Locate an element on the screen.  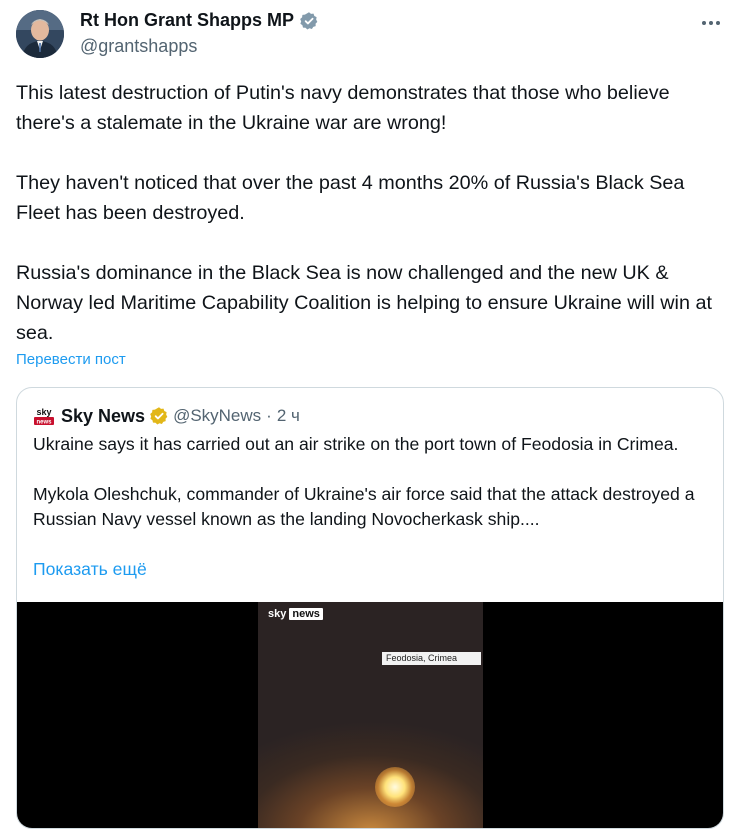
quoted-timestamp: 2 ч is located at coordinates (288, 416).